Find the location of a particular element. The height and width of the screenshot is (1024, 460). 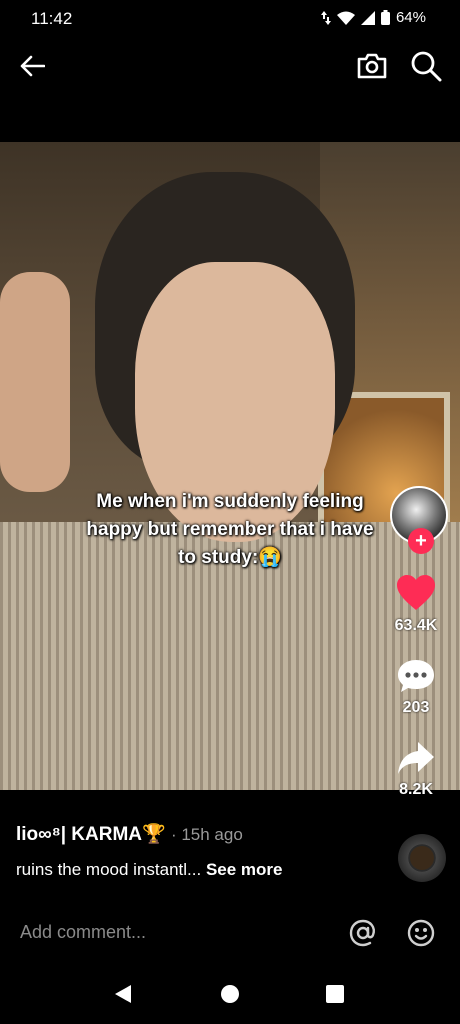

nav-back-button is located at coordinates (123, 994).